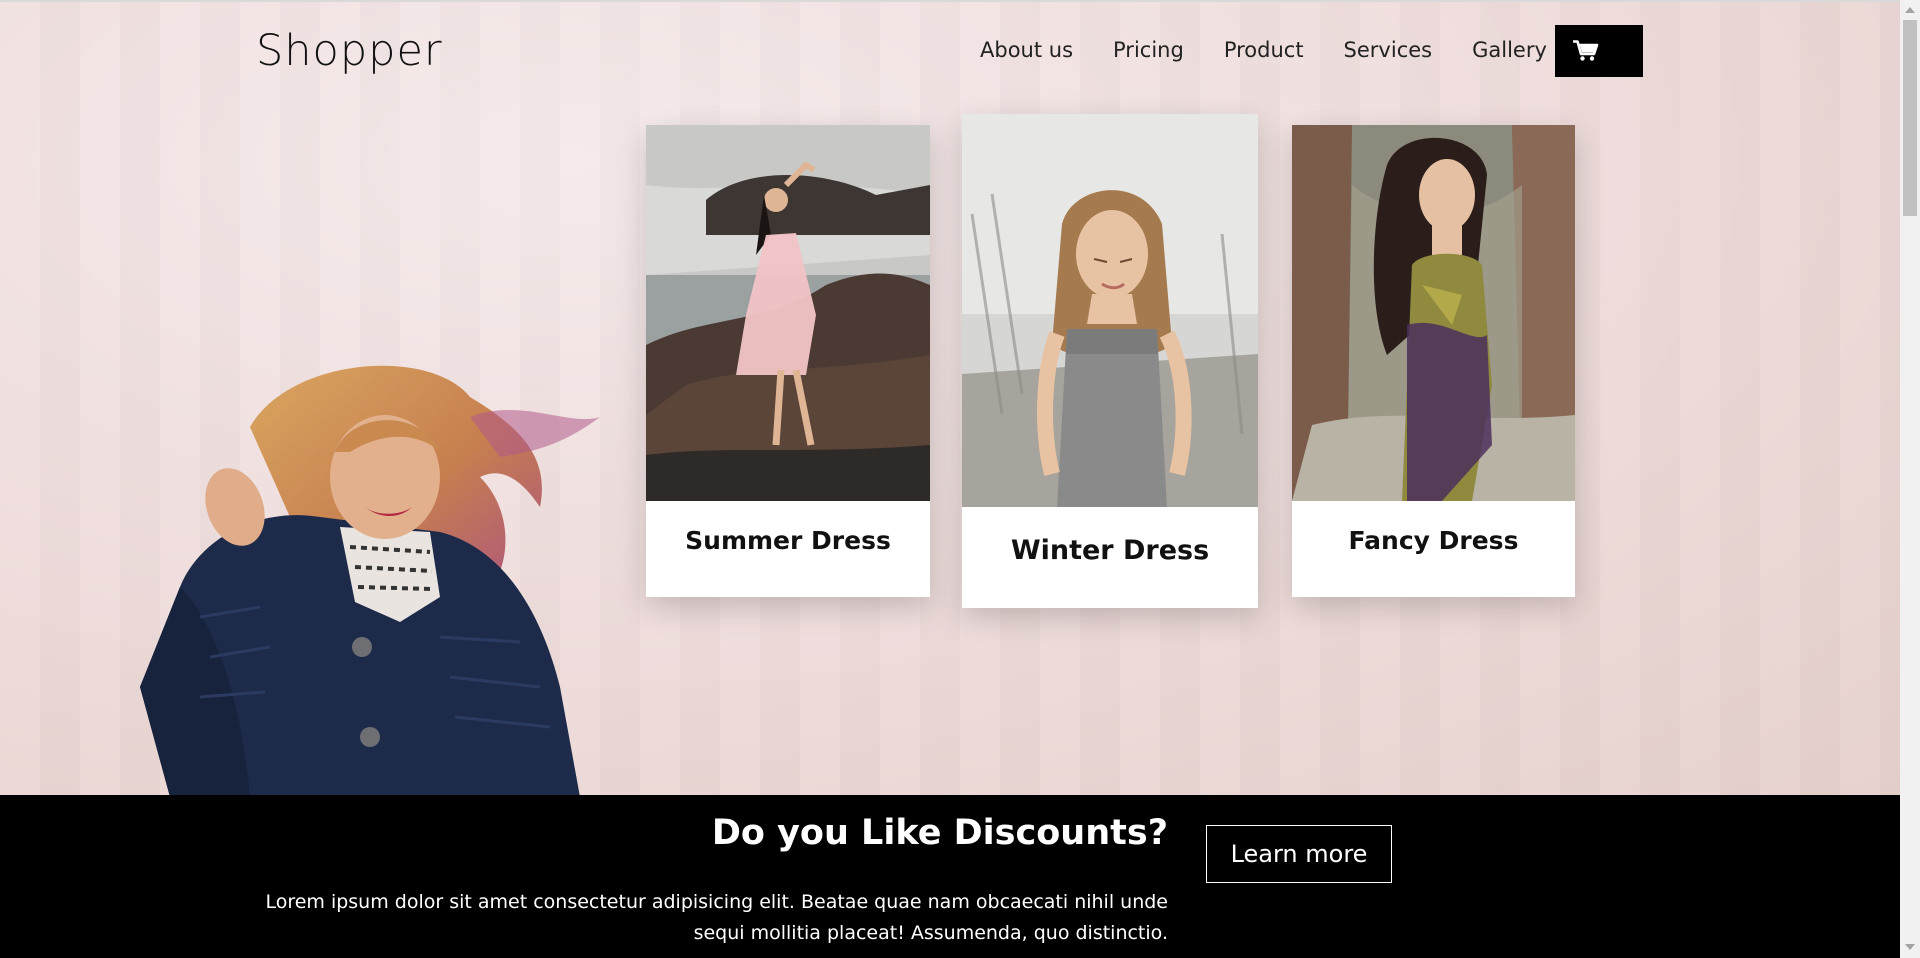  Describe the element at coordinates (1910, 118) in the screenshot. I see `scrollbar-thumb` at that location.